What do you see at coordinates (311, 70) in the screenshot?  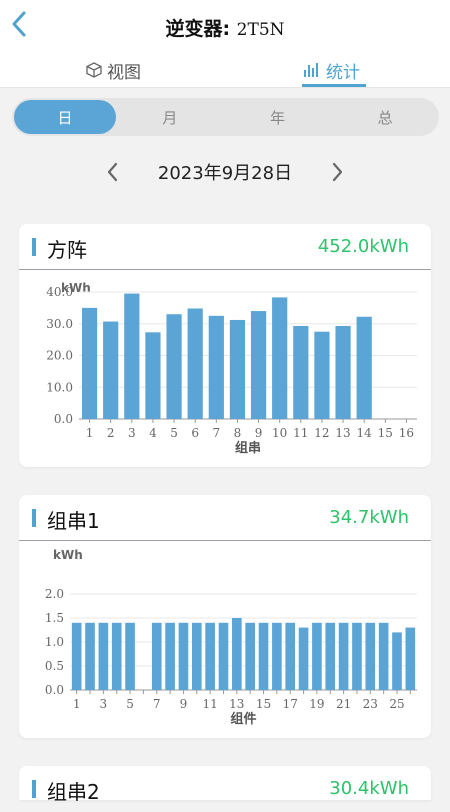 I see `bar-chart-icon` at bounding box center [311, 70].